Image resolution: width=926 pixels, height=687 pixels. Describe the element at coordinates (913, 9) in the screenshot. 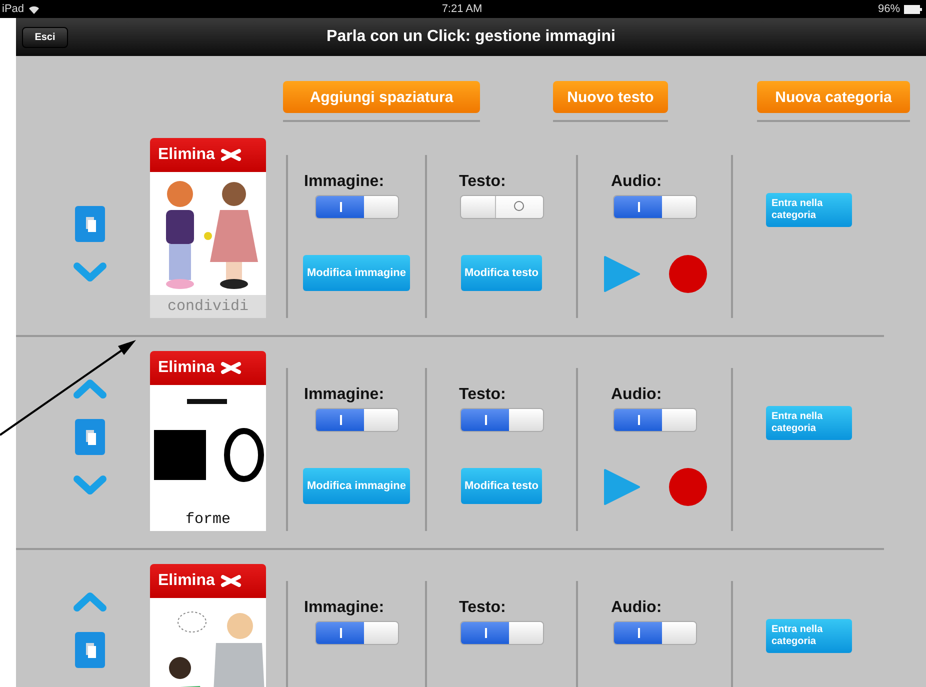

I see `battery-icon` at that location.